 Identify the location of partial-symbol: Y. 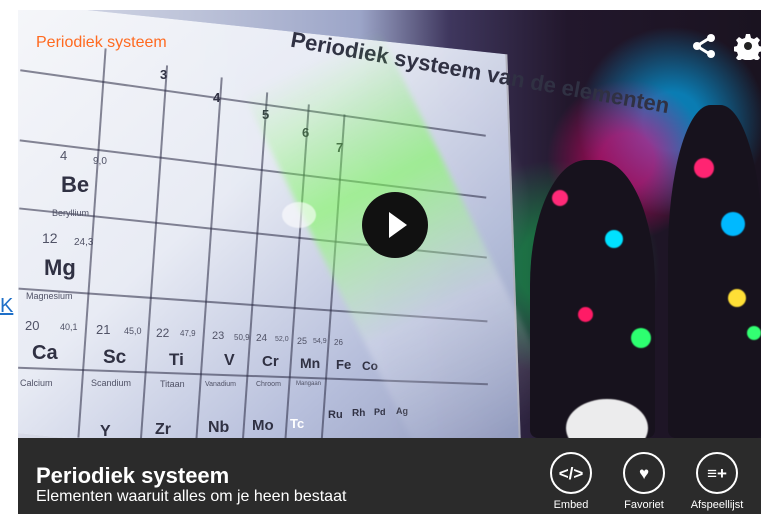
(105, 431).